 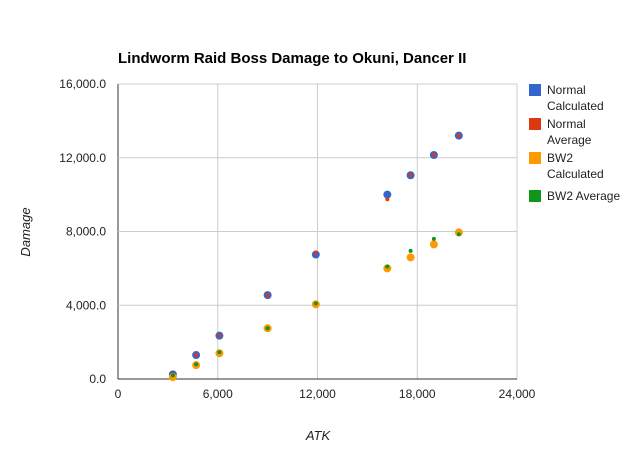 I want to click on y-axis-ticks: 0.0 4,000.0 8,000.0 12,000.0 16,000.0, so click(x=82, y=231).